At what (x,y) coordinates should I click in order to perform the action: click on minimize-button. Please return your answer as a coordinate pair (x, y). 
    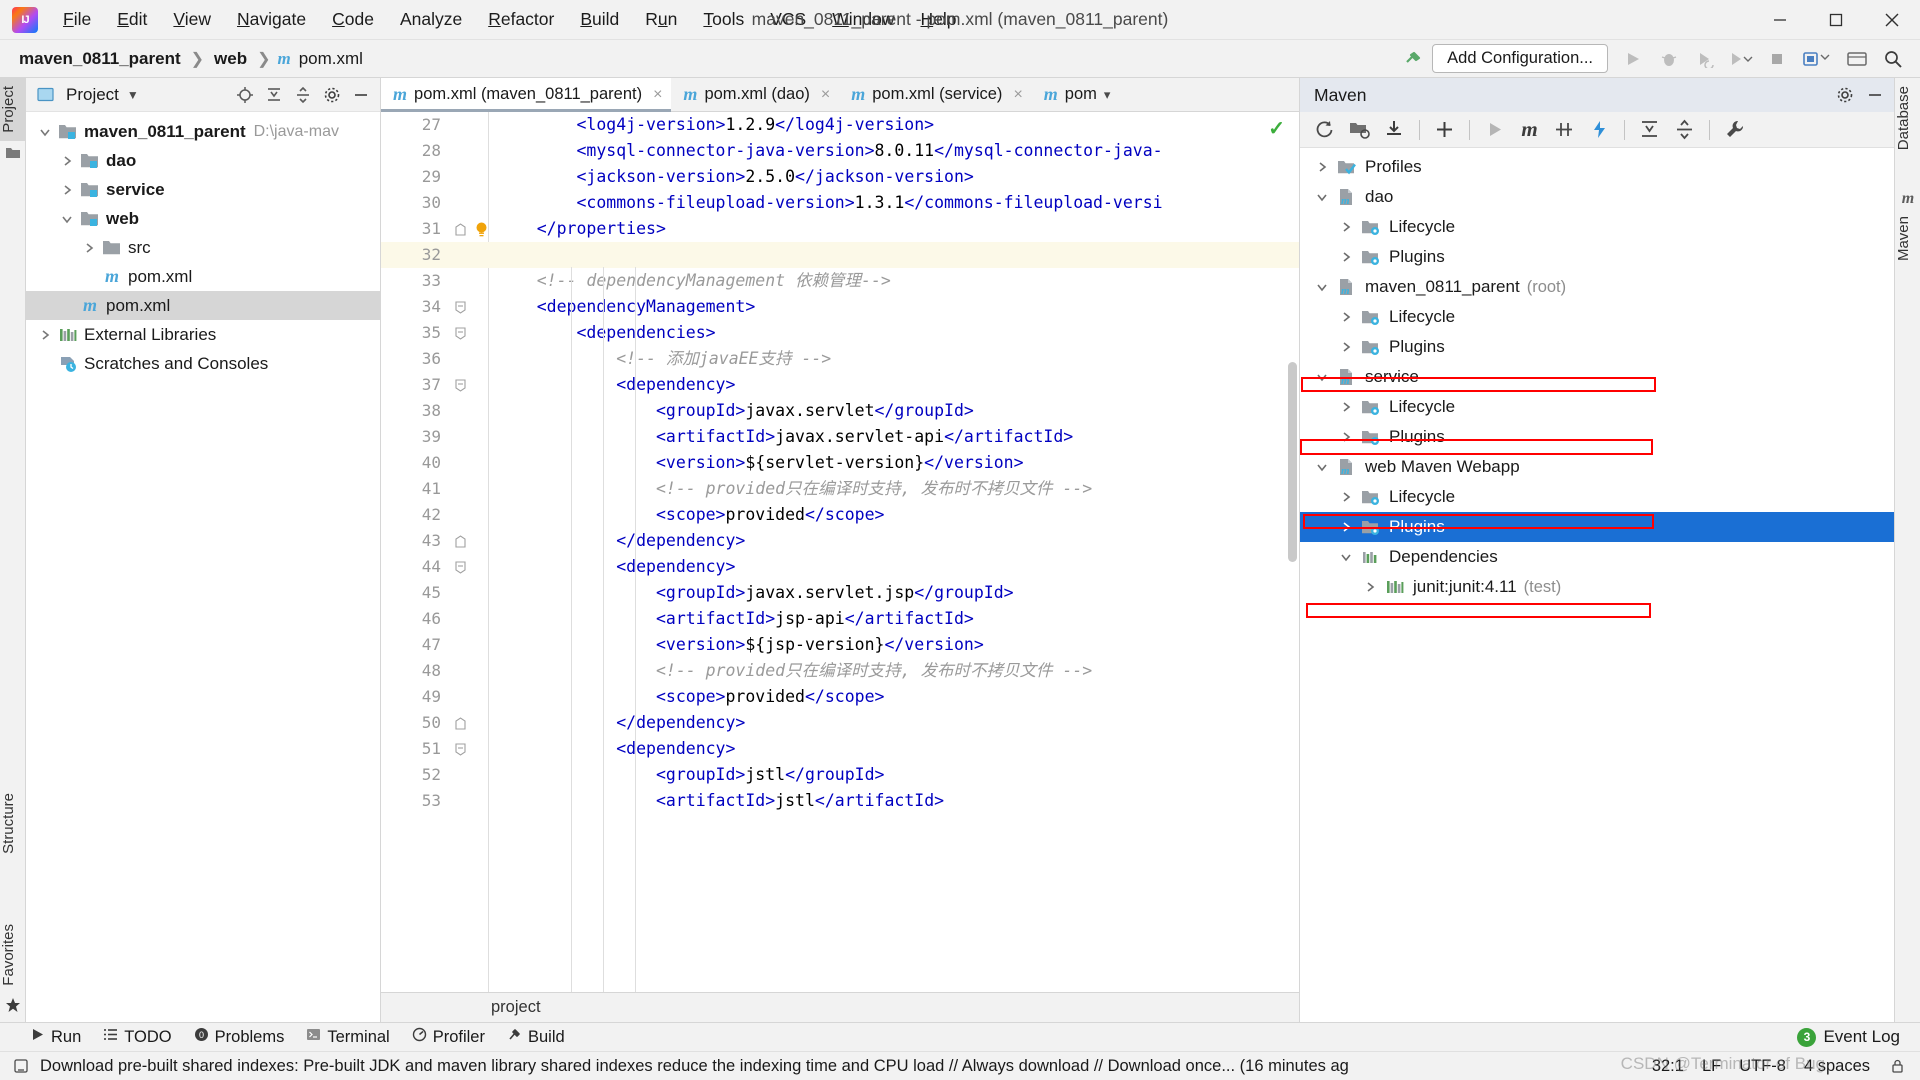
    Looking at the image, I should click on (1780, 20).